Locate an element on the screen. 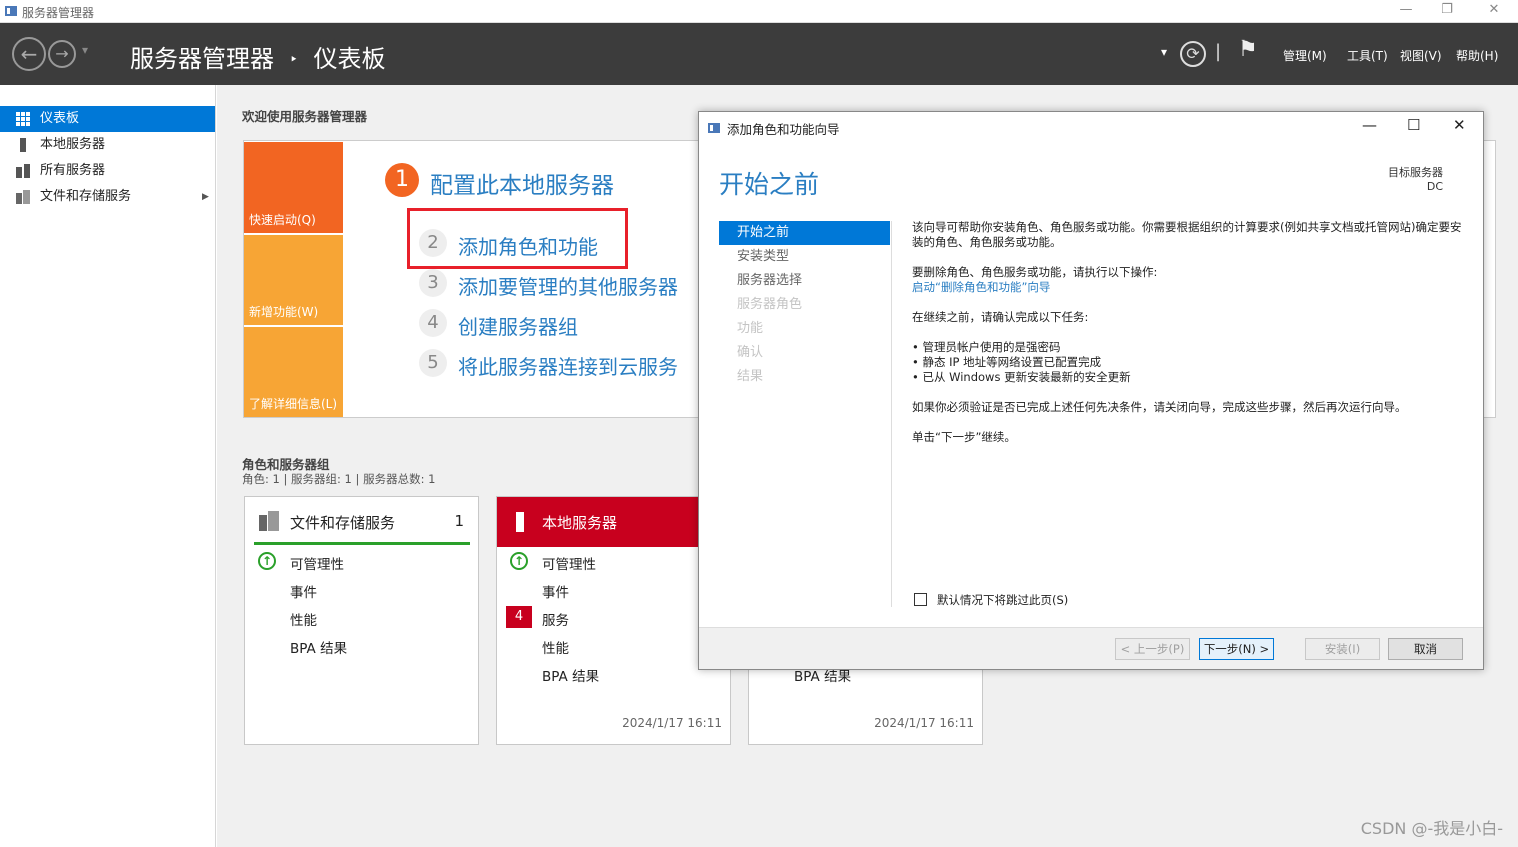 The width and height of the screenshot is (1518, 847). wizard-nav-confirmation: 确认 is located at coordinates (750, 352).